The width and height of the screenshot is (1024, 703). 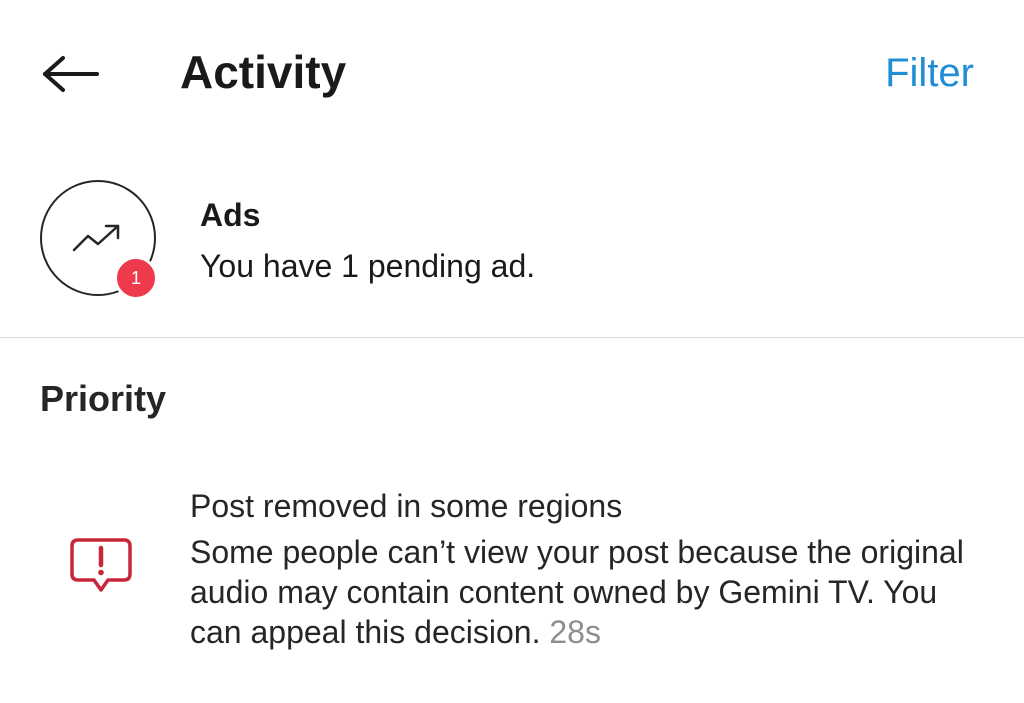 What do you see at coordinates (96, 238) in the screenshot?
I see `trending-up-icon` at bounding box center [96, 238].